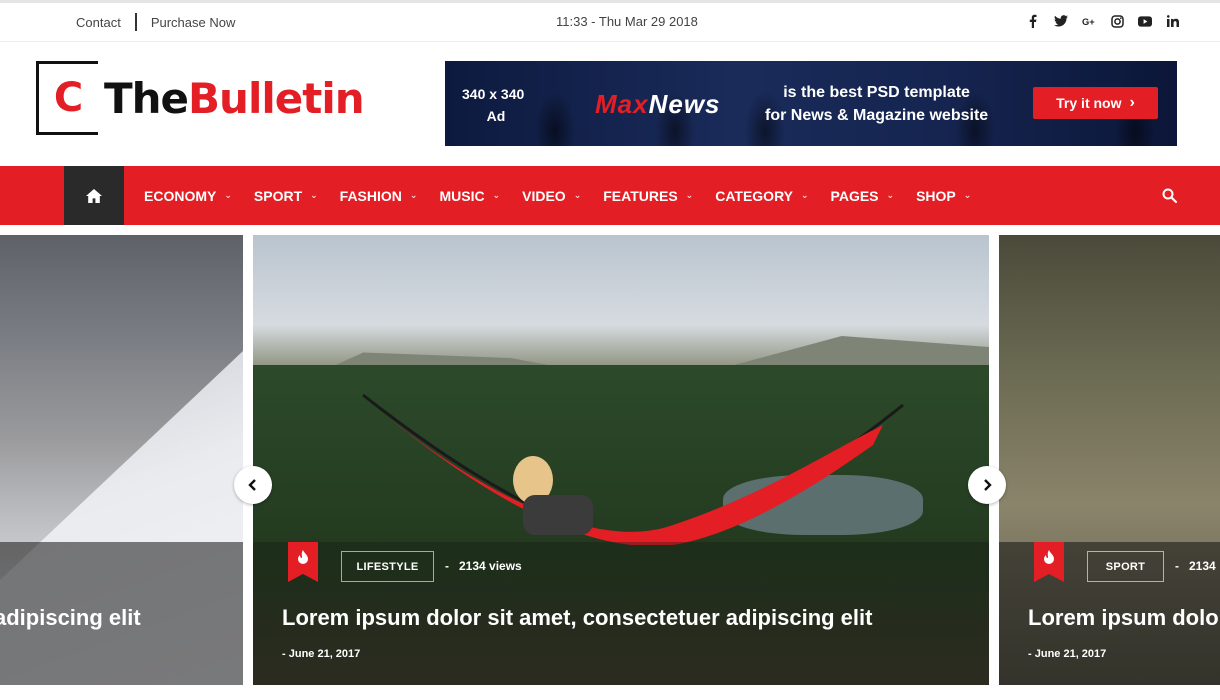 This screenshot has width=1220, height=700. I want to click on hammock-image, so click(633, 469).